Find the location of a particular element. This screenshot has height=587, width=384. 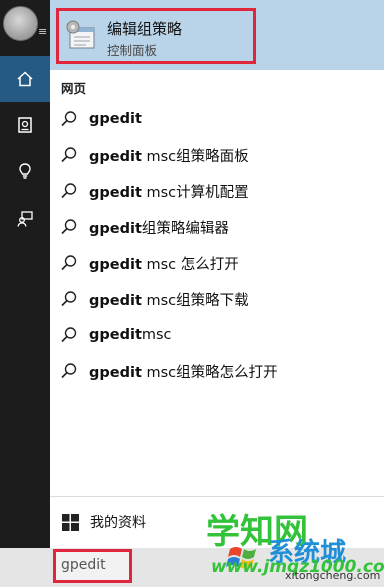

hamburger-icon: ≡ is located at coordinates (42, 31).